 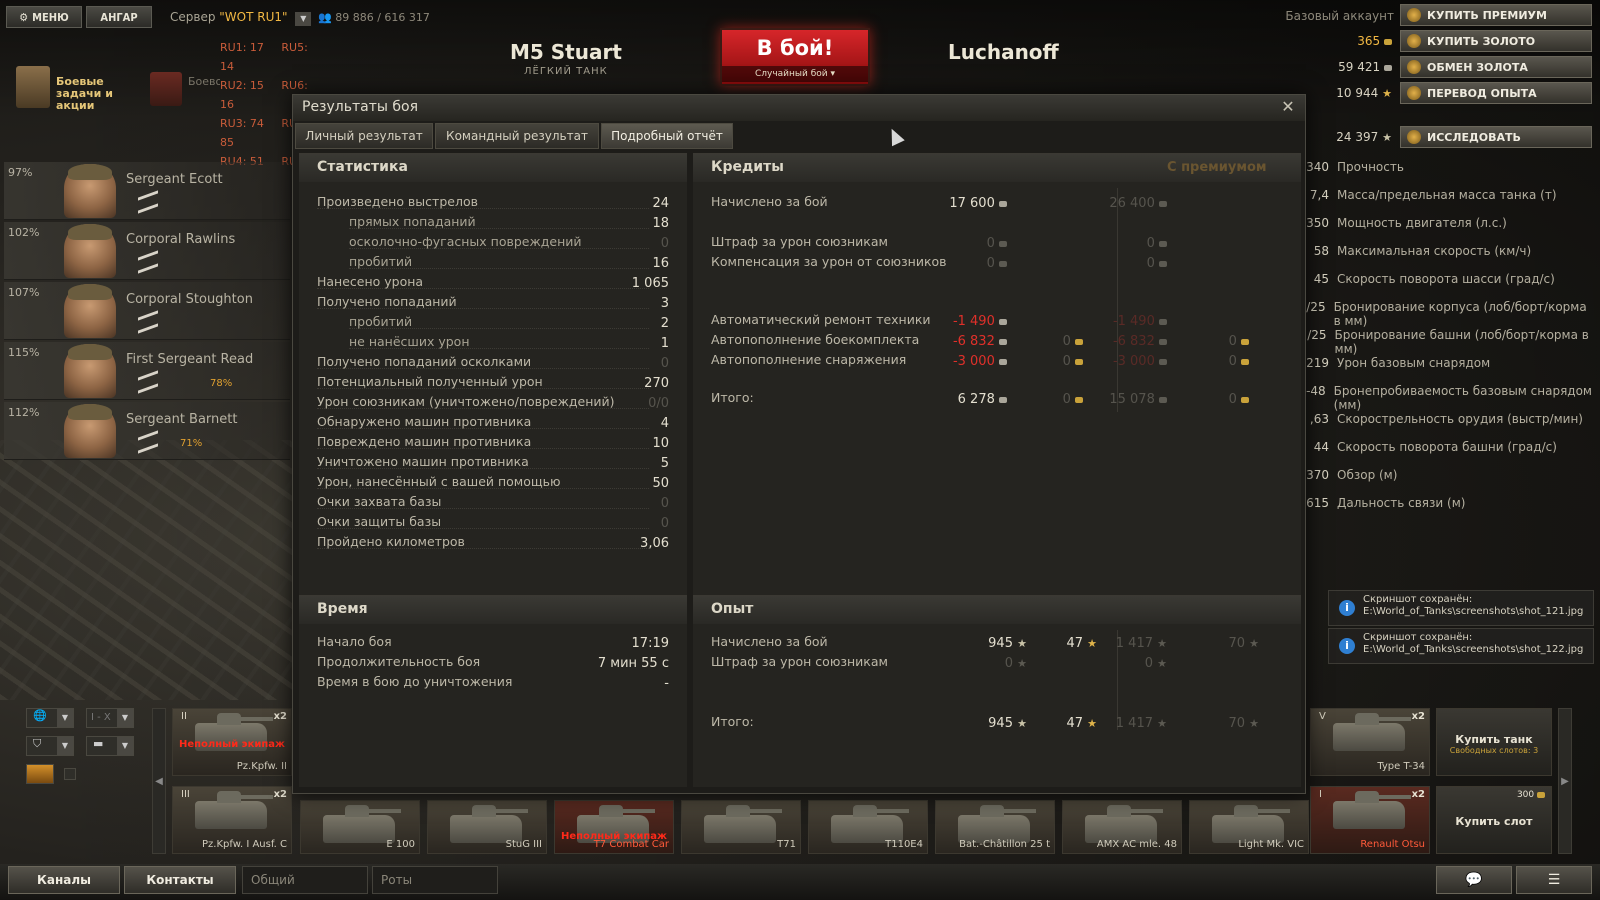 What do you see at coordinates (40, 715) in the screenshot?
I see `globe-icon: 🌐` at bounding box center [40, 715].